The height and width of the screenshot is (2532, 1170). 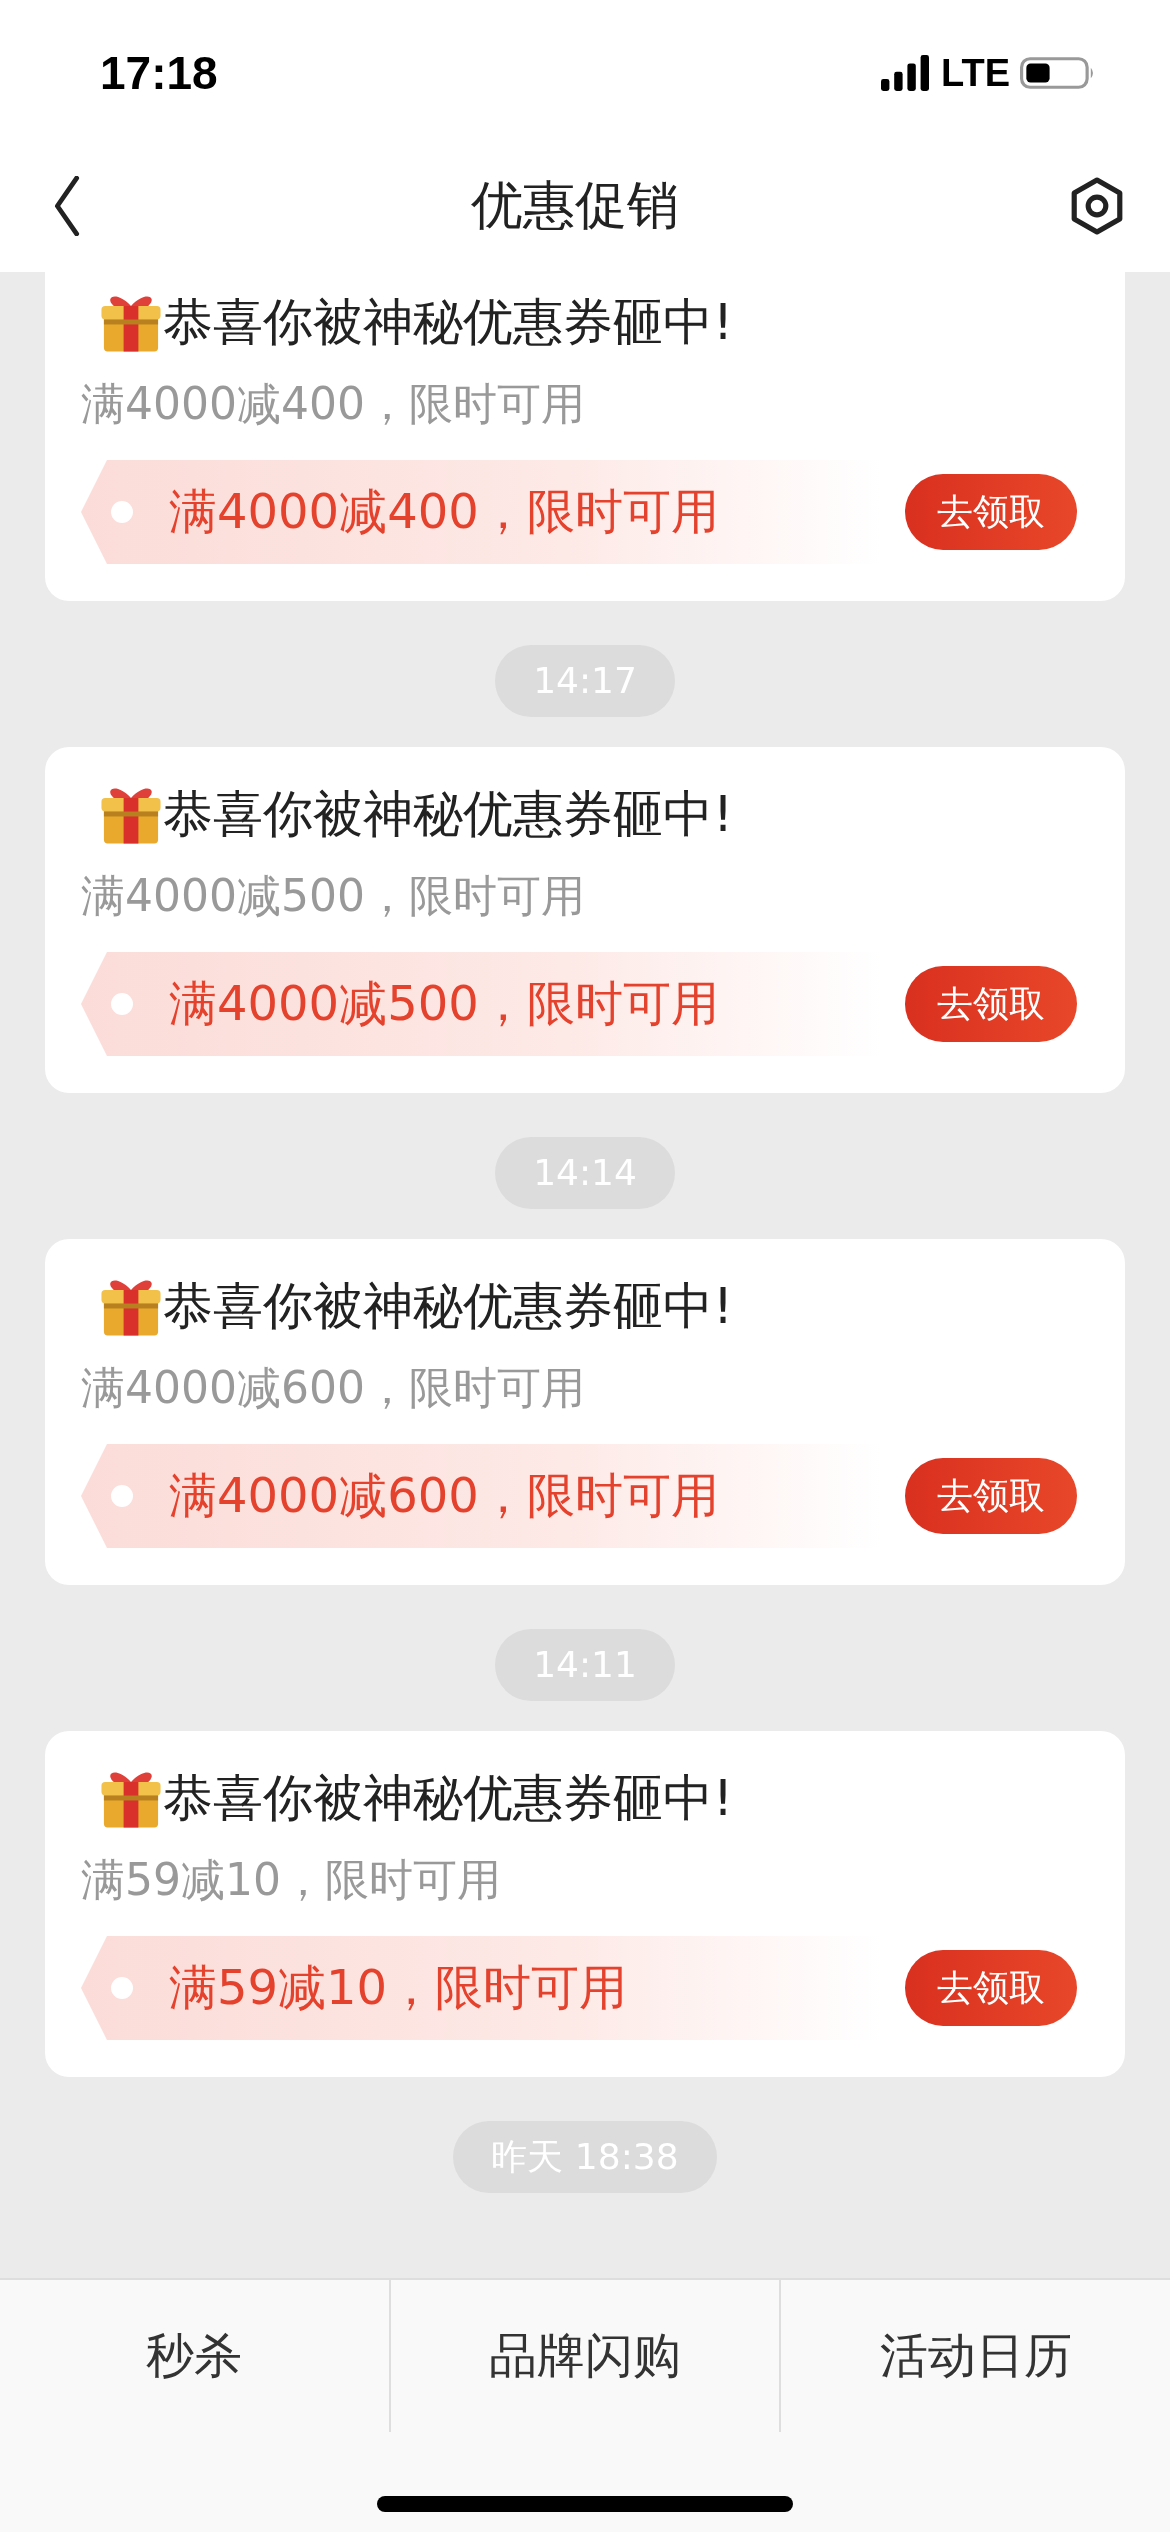 What do you see at coordinates (333, 404) in the screenshot?
I see `card-subtitle: 满4000减400，限时可用` at bounding box center [333, 404].